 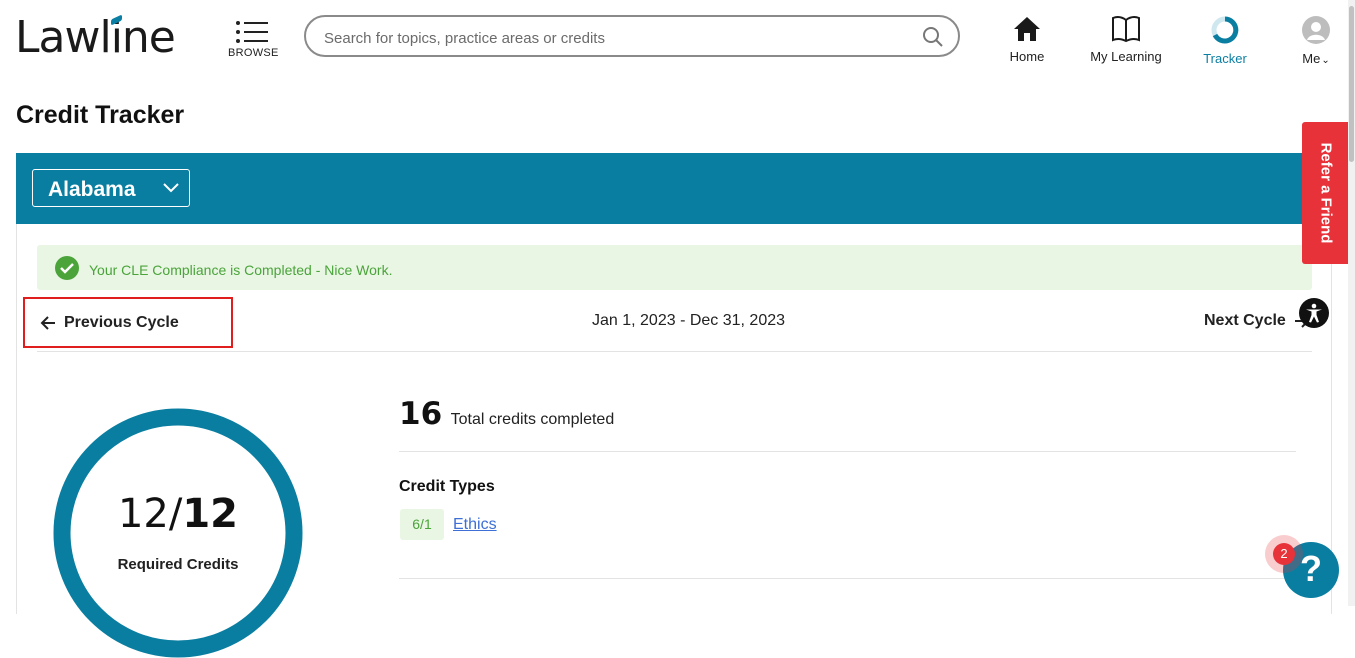 I want to click on completed-credits: 12/, so click(x=150, y=514).